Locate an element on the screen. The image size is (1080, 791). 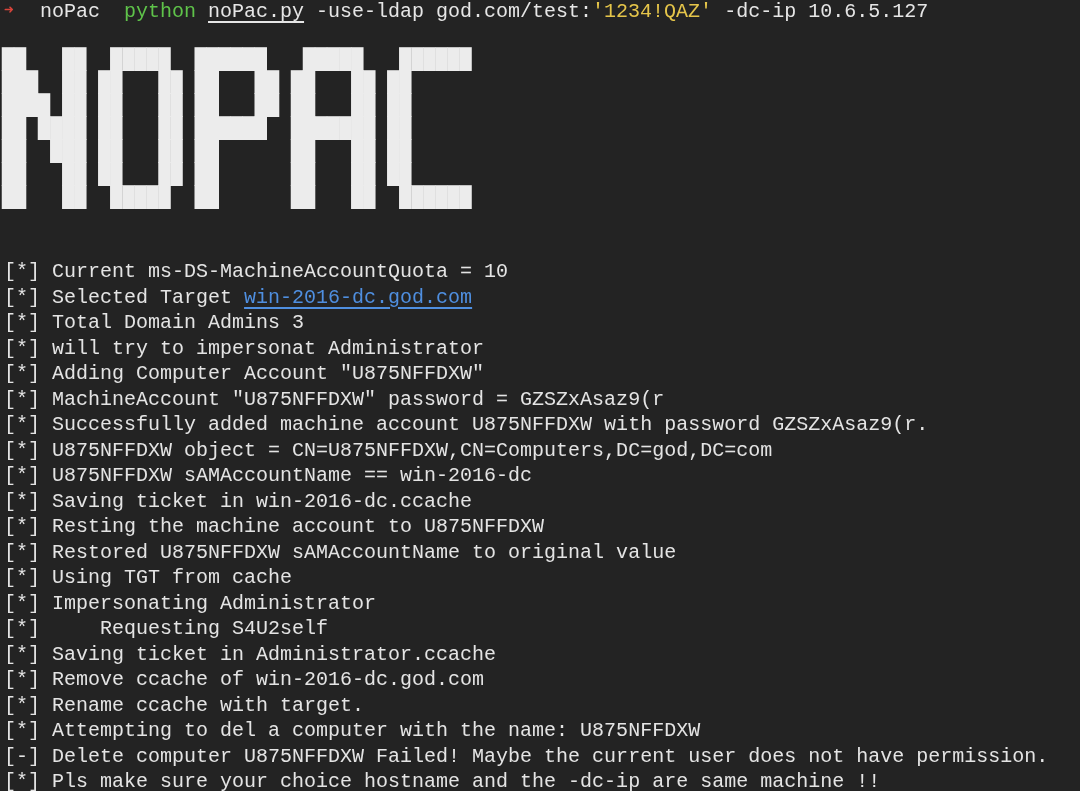
log-line: [*] MachineAccount "U875NFFDXW" password = GZSZxAsaz9(r is located at coordinates (334, 399).